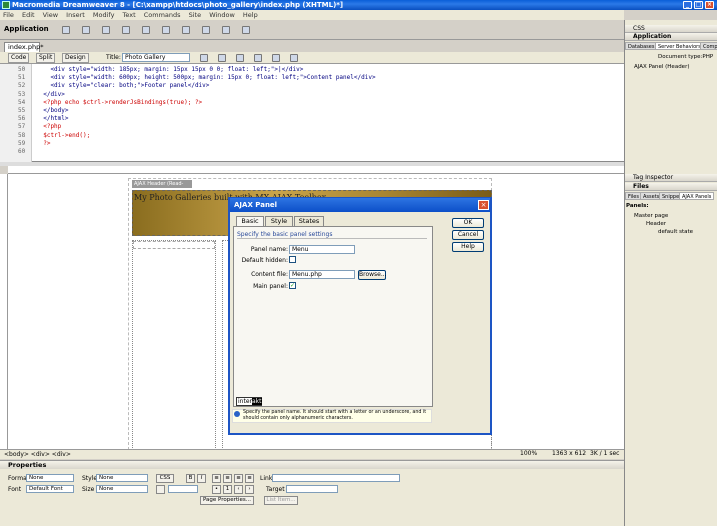 This screenshot has height=526, width=717. I want to click on tab-databases: Databases, so click(641, 46).